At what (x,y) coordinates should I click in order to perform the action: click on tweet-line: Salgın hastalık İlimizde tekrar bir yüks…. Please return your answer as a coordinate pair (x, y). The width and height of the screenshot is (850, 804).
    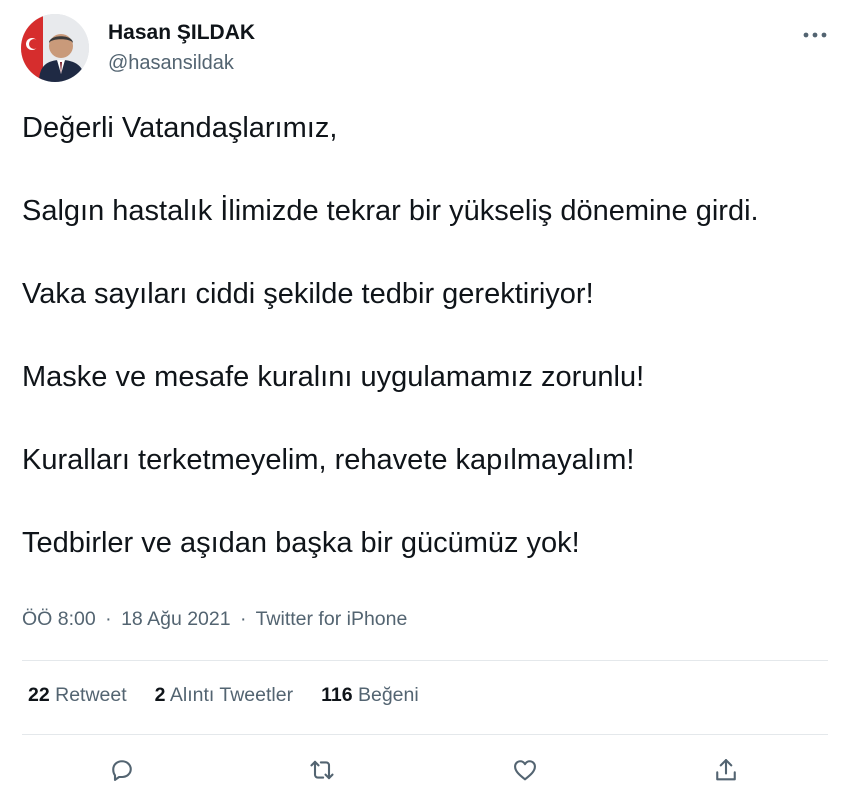
    Looking at the image, I should click on (390, 211).